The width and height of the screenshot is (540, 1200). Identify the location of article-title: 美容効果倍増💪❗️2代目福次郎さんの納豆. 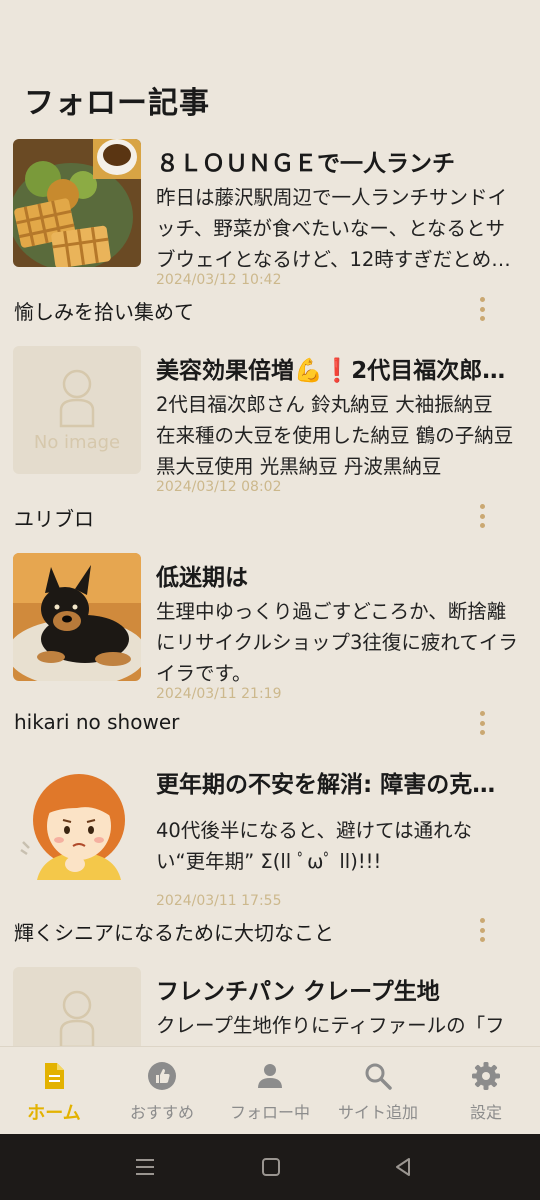
(336, 368).